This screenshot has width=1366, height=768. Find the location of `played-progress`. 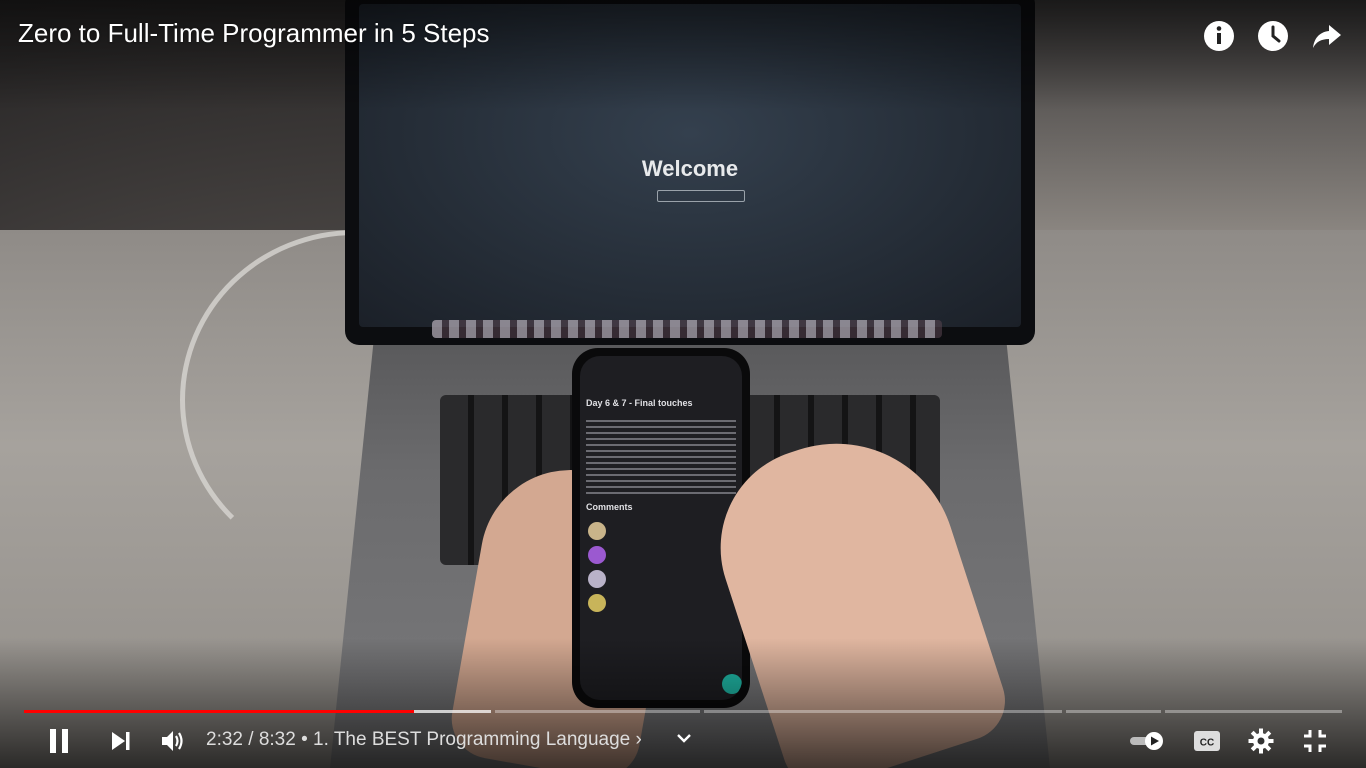

played-progress is located at coordinates (219, 711).